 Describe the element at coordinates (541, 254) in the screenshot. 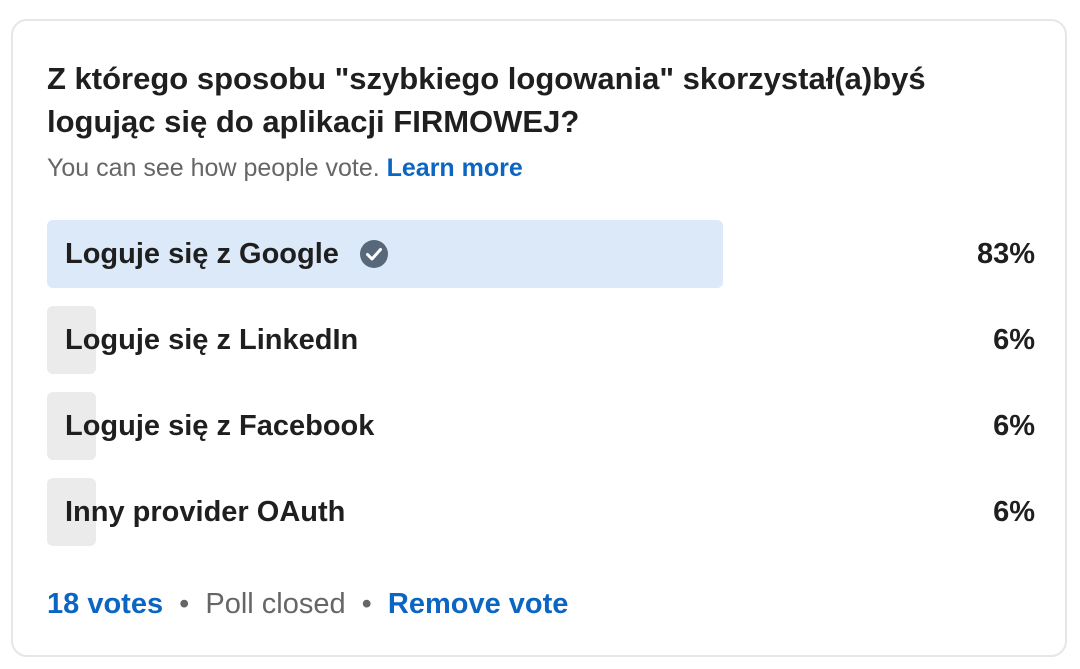

I see `poll-option-google: Loguje się z Google 83%` at that location.